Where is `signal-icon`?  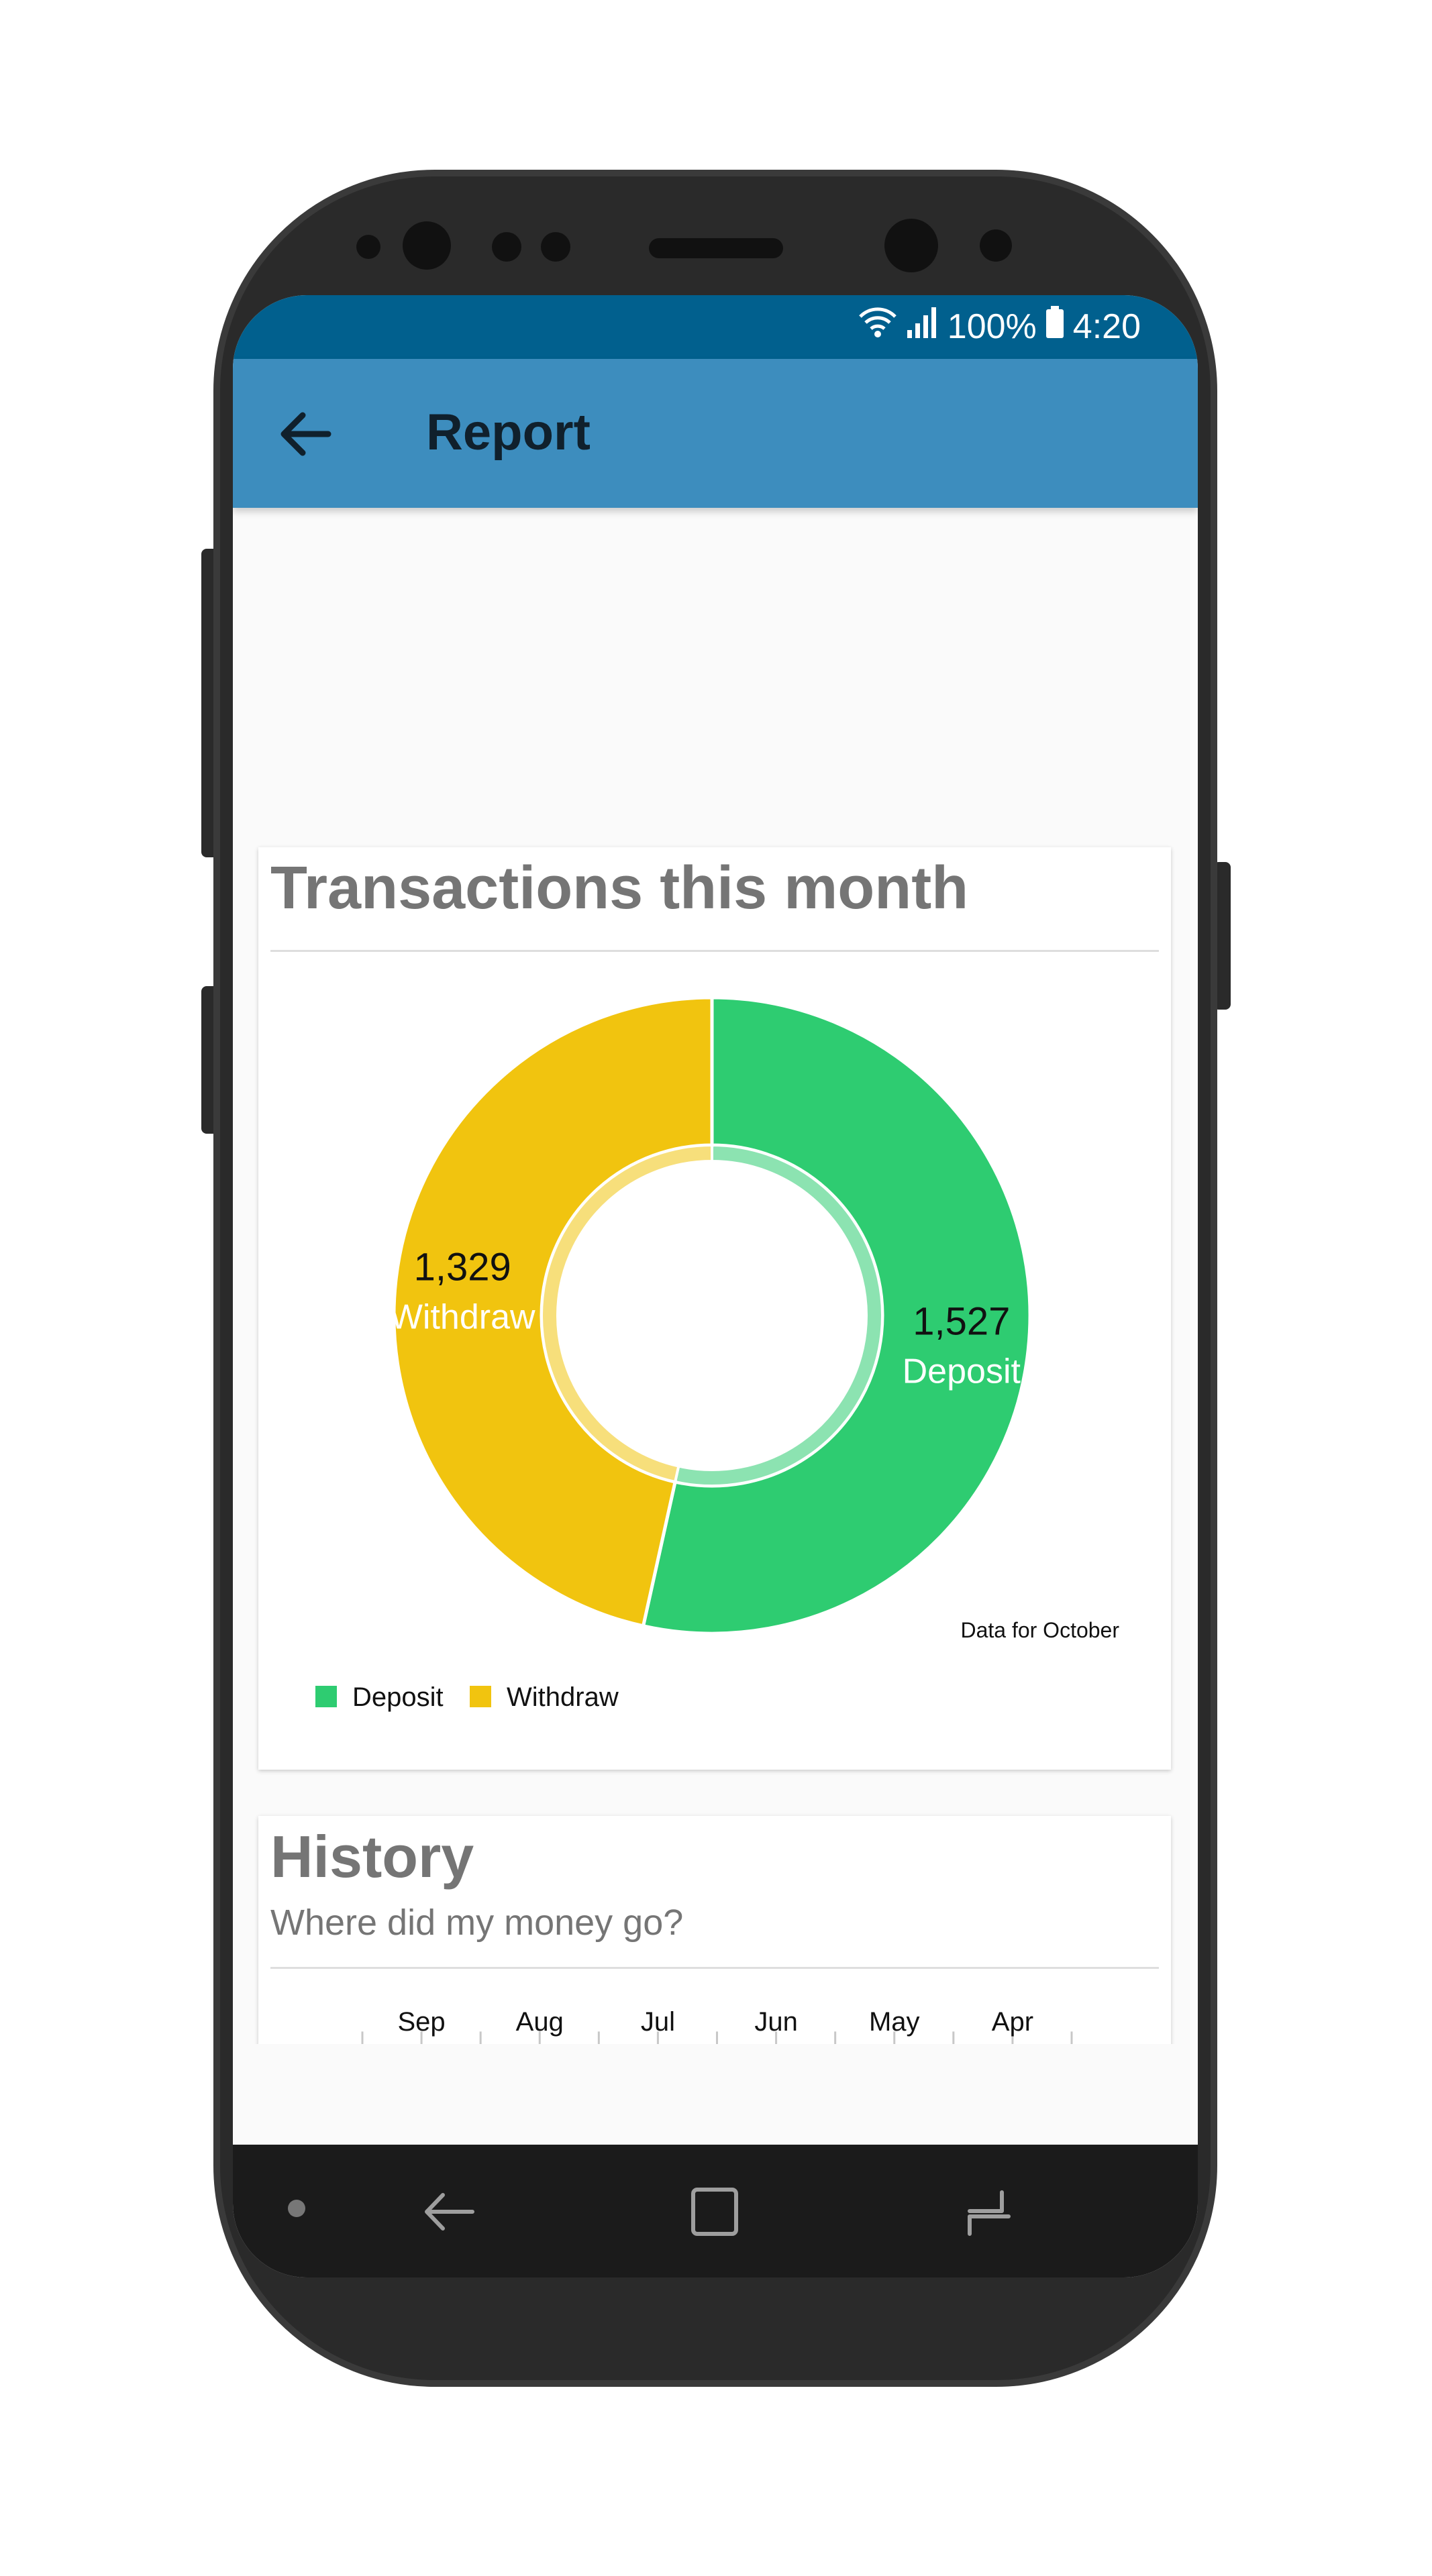 signal-icon is located at coordinates (922, 326).